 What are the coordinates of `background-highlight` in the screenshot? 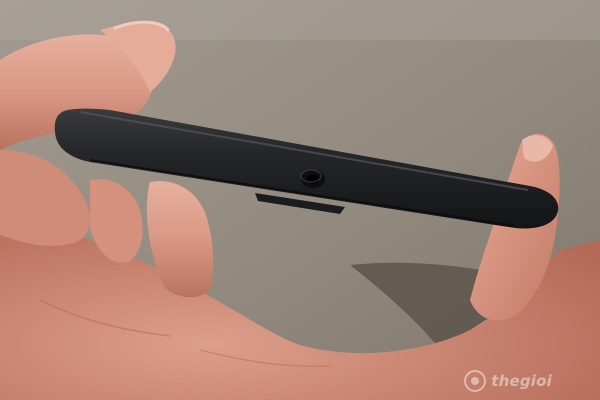 It's located at (300, 20).